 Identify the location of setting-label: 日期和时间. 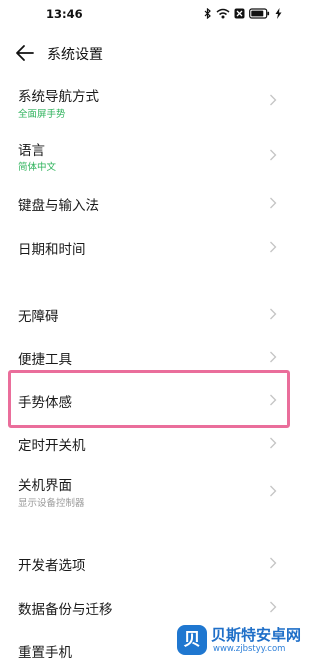
(52, 250).